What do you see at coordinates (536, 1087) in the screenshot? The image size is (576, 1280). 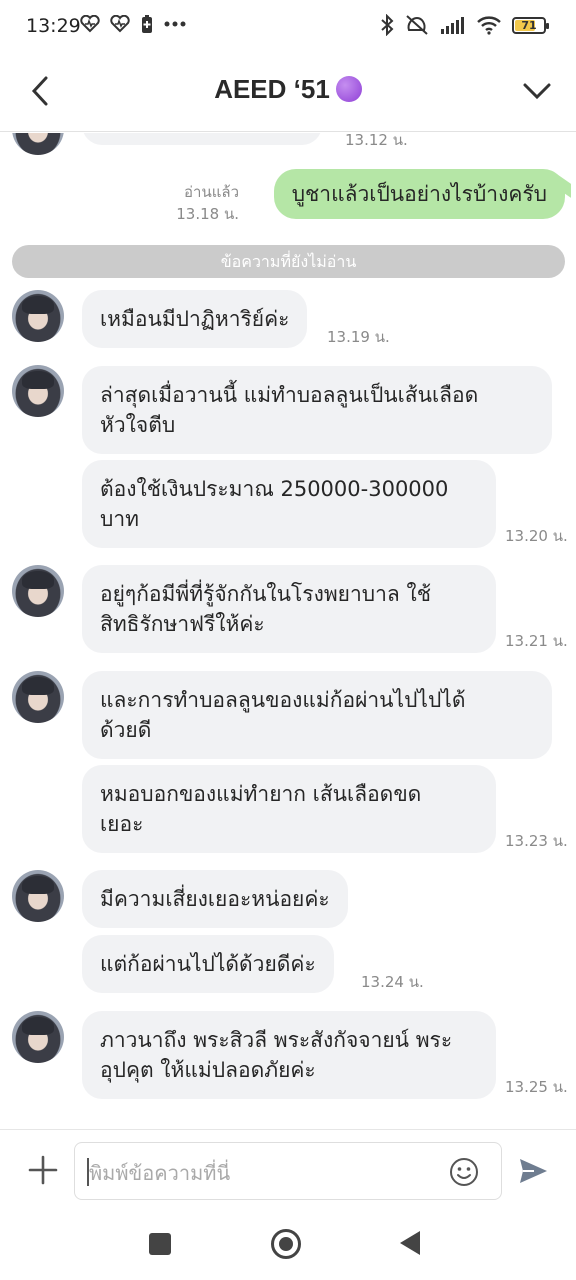 I see `message-time: 13.25 น.` at bounding box center [536, 1087].